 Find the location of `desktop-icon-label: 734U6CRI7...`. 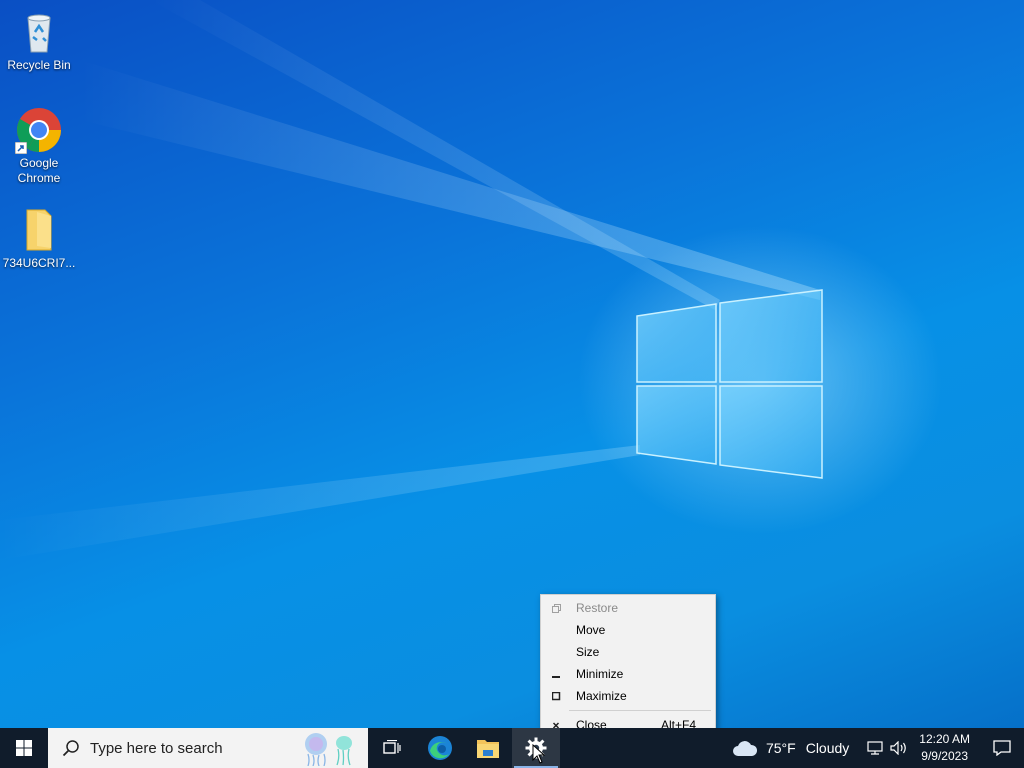

desktop-icon-label: 734U6CRI7... is located at coordinates (39, 263).